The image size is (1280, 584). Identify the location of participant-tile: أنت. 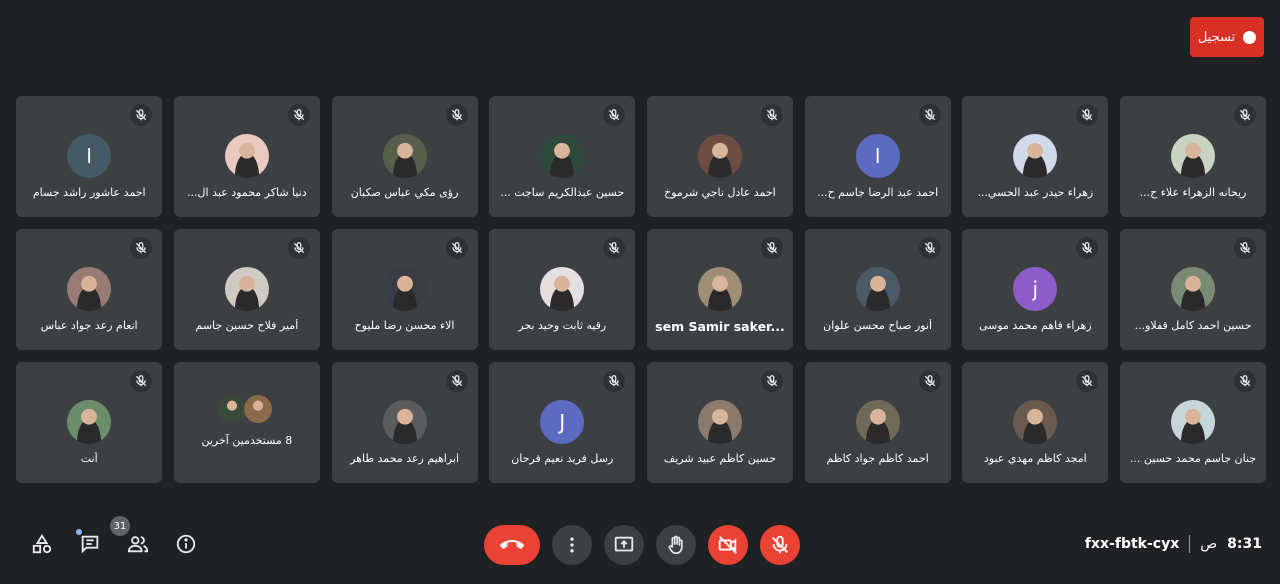
(89, 422).